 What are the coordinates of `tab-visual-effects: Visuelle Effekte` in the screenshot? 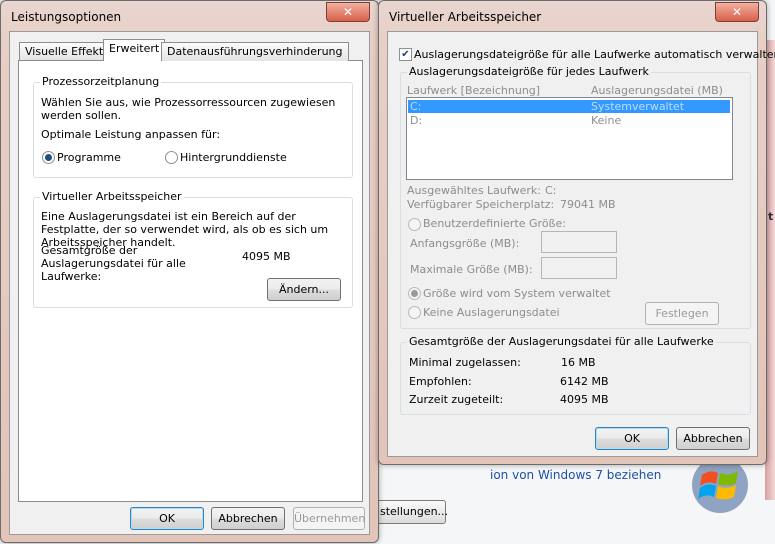 It's located at (67, 51).